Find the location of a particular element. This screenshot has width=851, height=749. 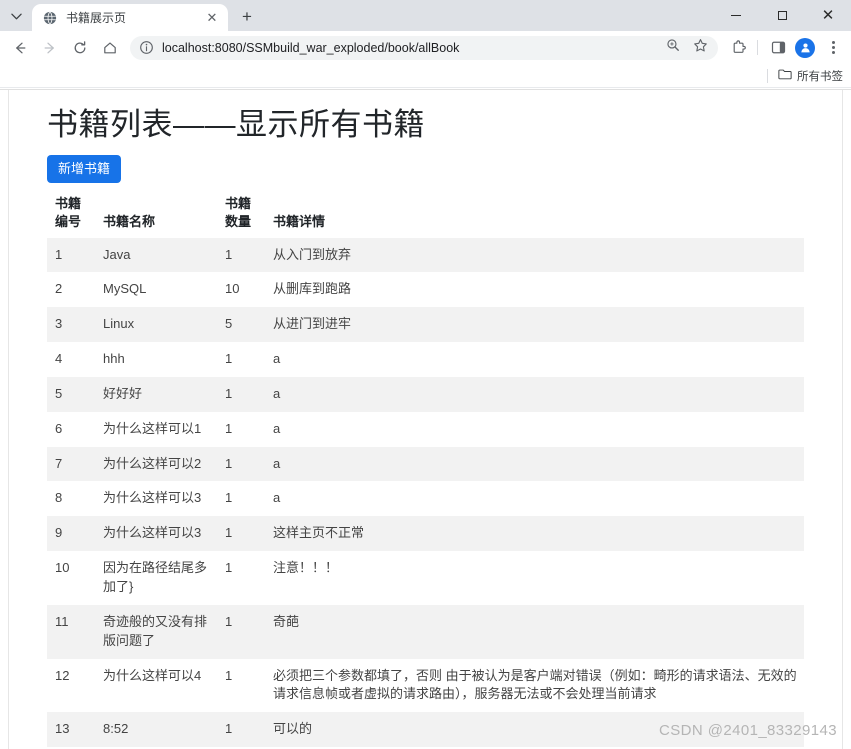

tab-search-icon is located at coordinates (16, 16).